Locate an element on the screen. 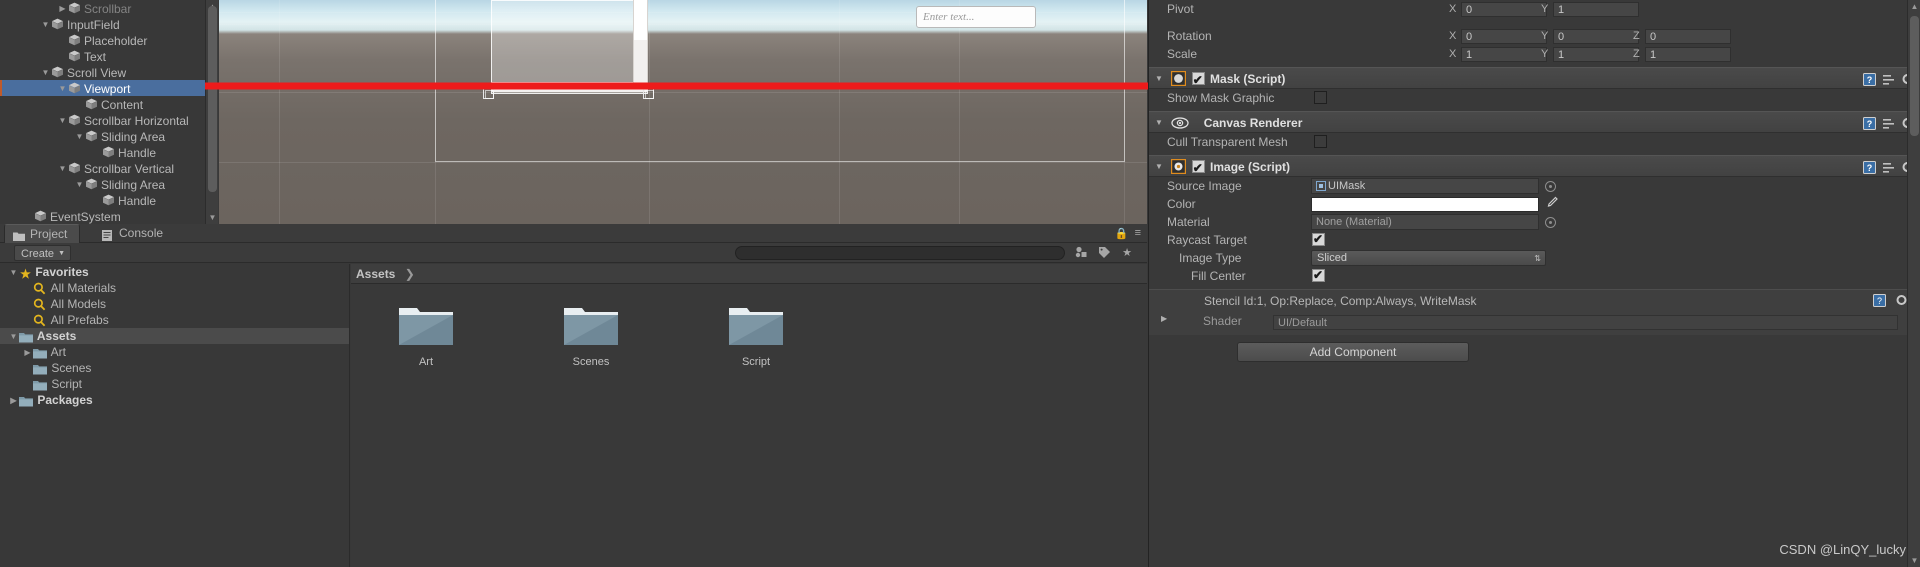  project-tree-item-all-materials: ▶ All Materials is located at coordinates (174, 288).